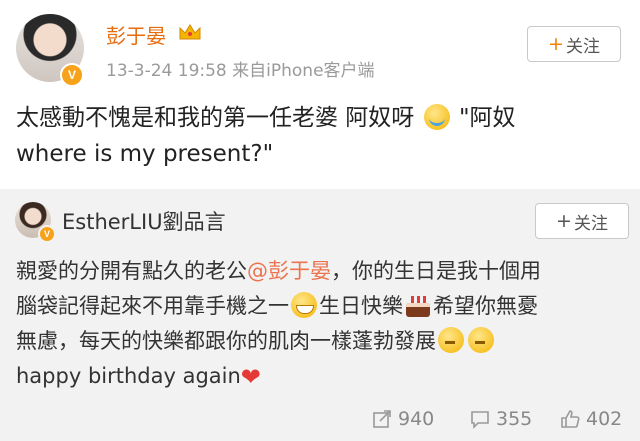  What do you see at coordinates (382, 419) in the screenshot?
I see `share-icon` at bounding box center [382, 419].